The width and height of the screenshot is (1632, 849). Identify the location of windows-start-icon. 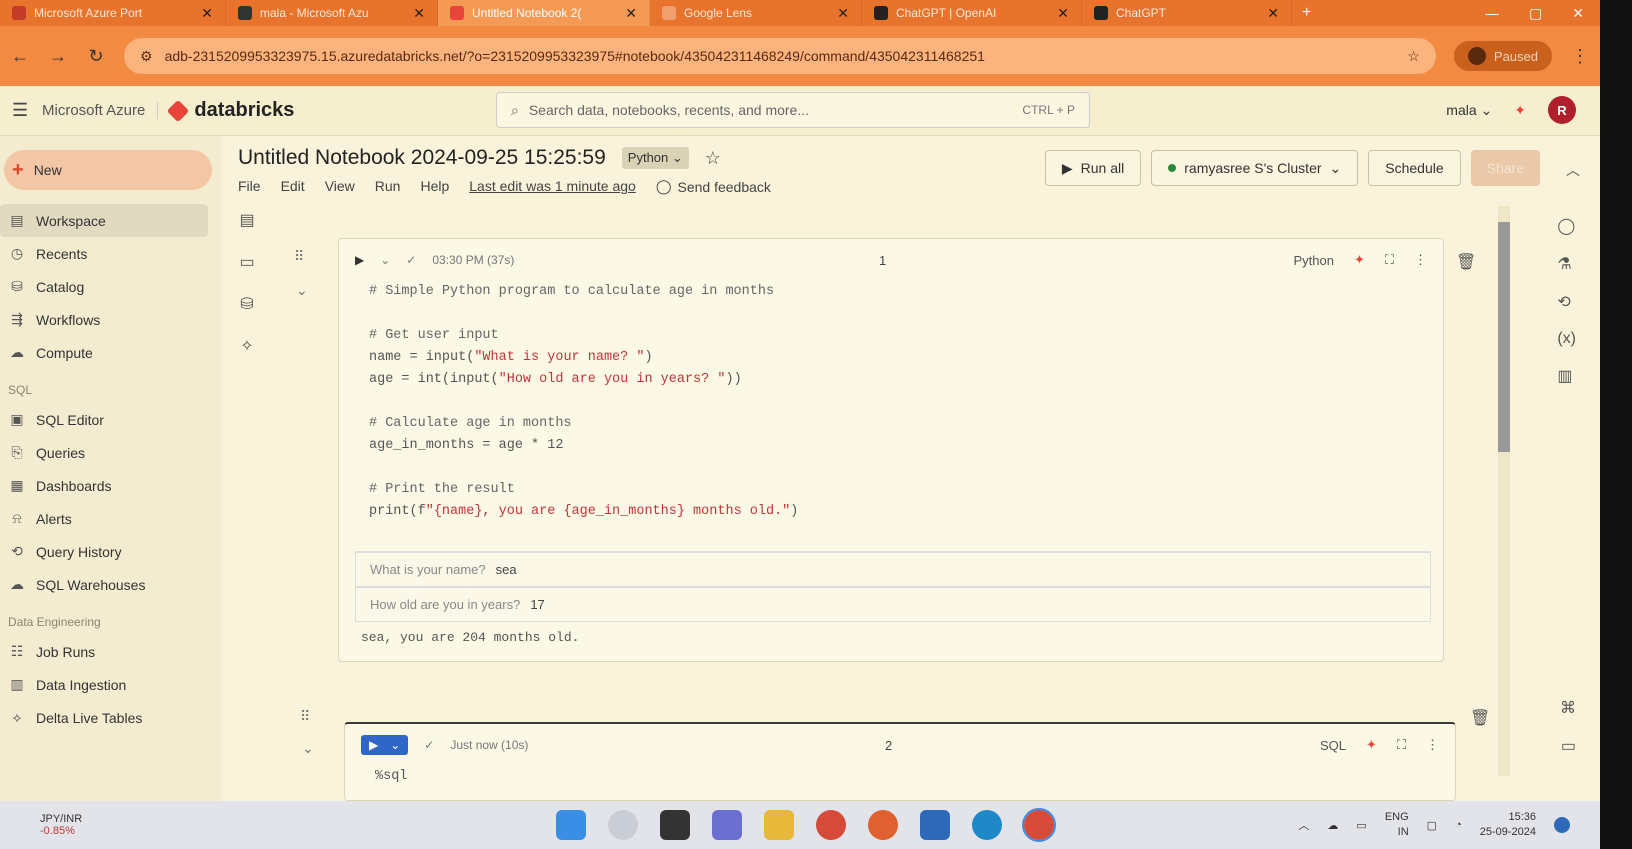
(571, 825).